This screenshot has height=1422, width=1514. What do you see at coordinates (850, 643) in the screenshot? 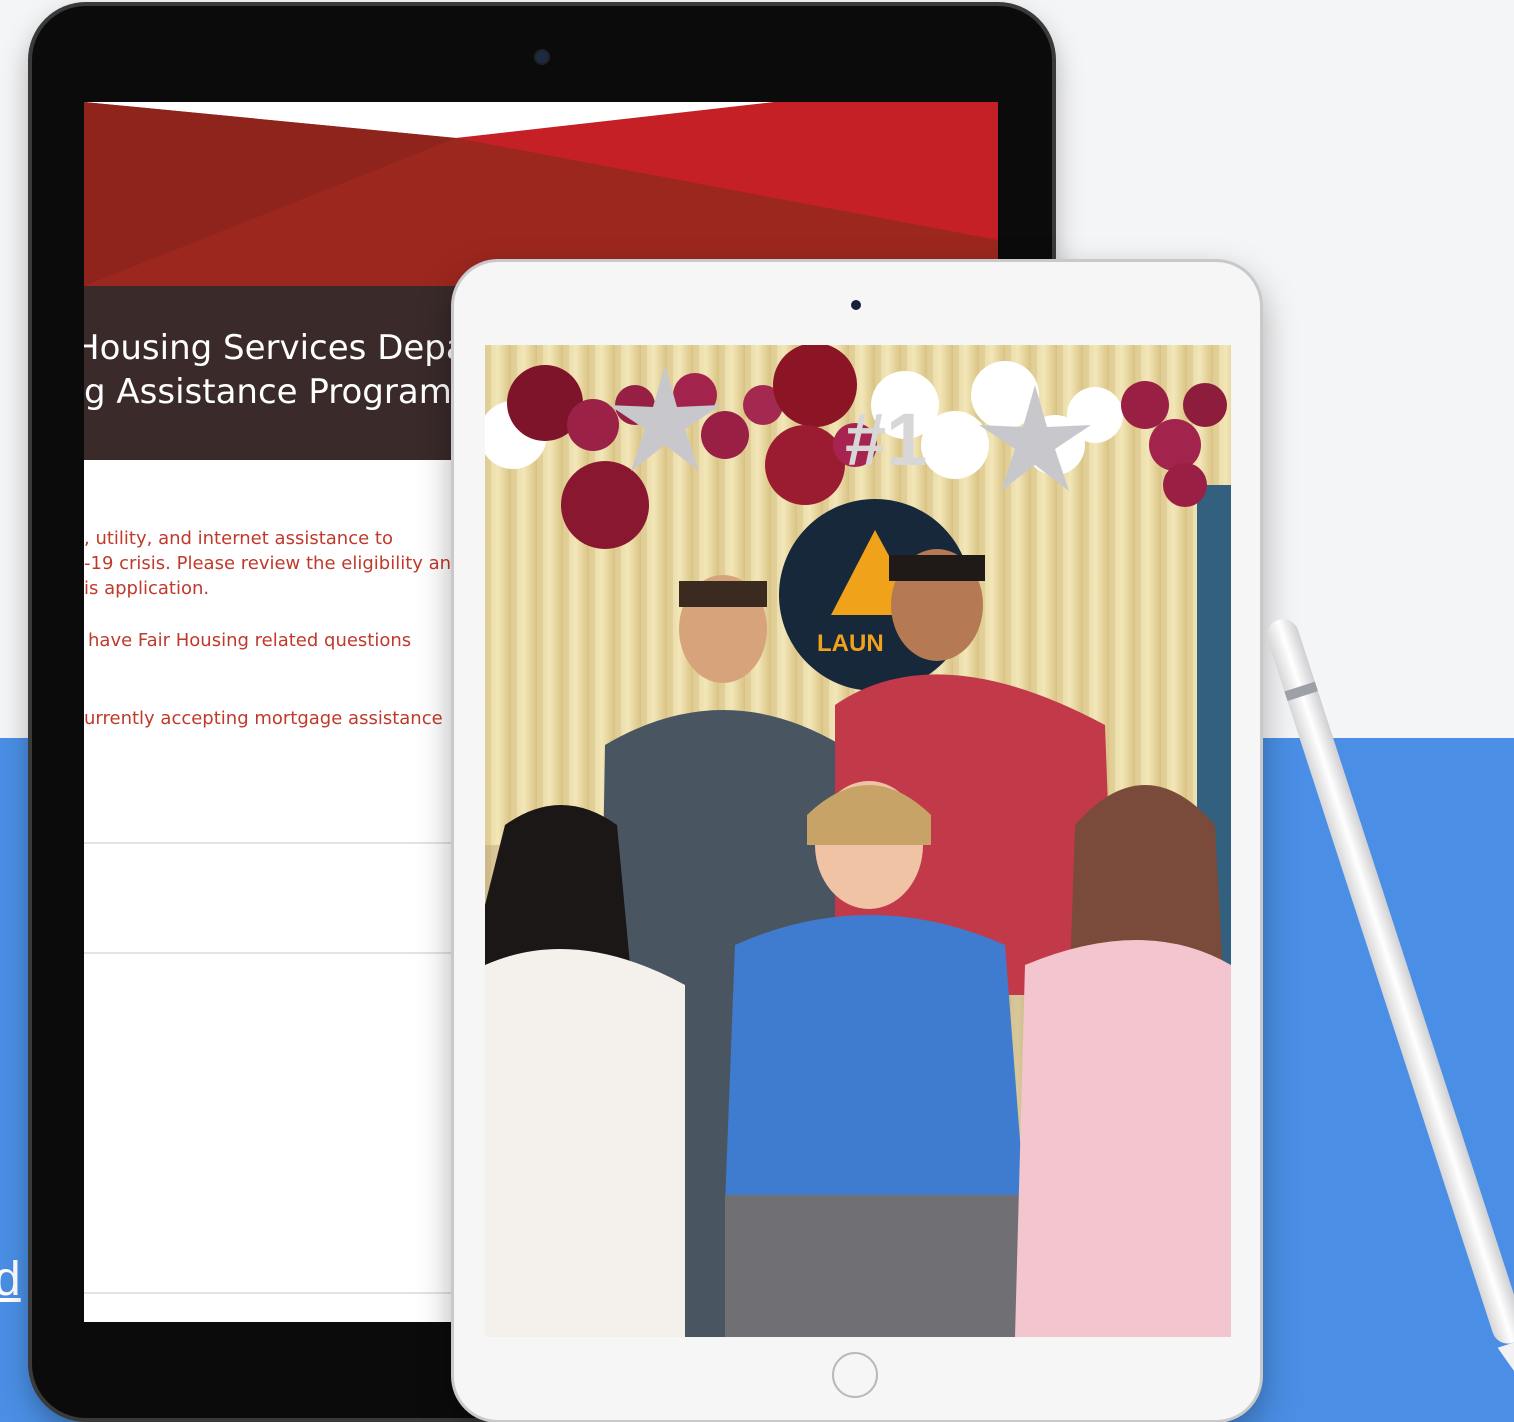
I see `logo-text: LAUN` at bounding box center [850, 643].